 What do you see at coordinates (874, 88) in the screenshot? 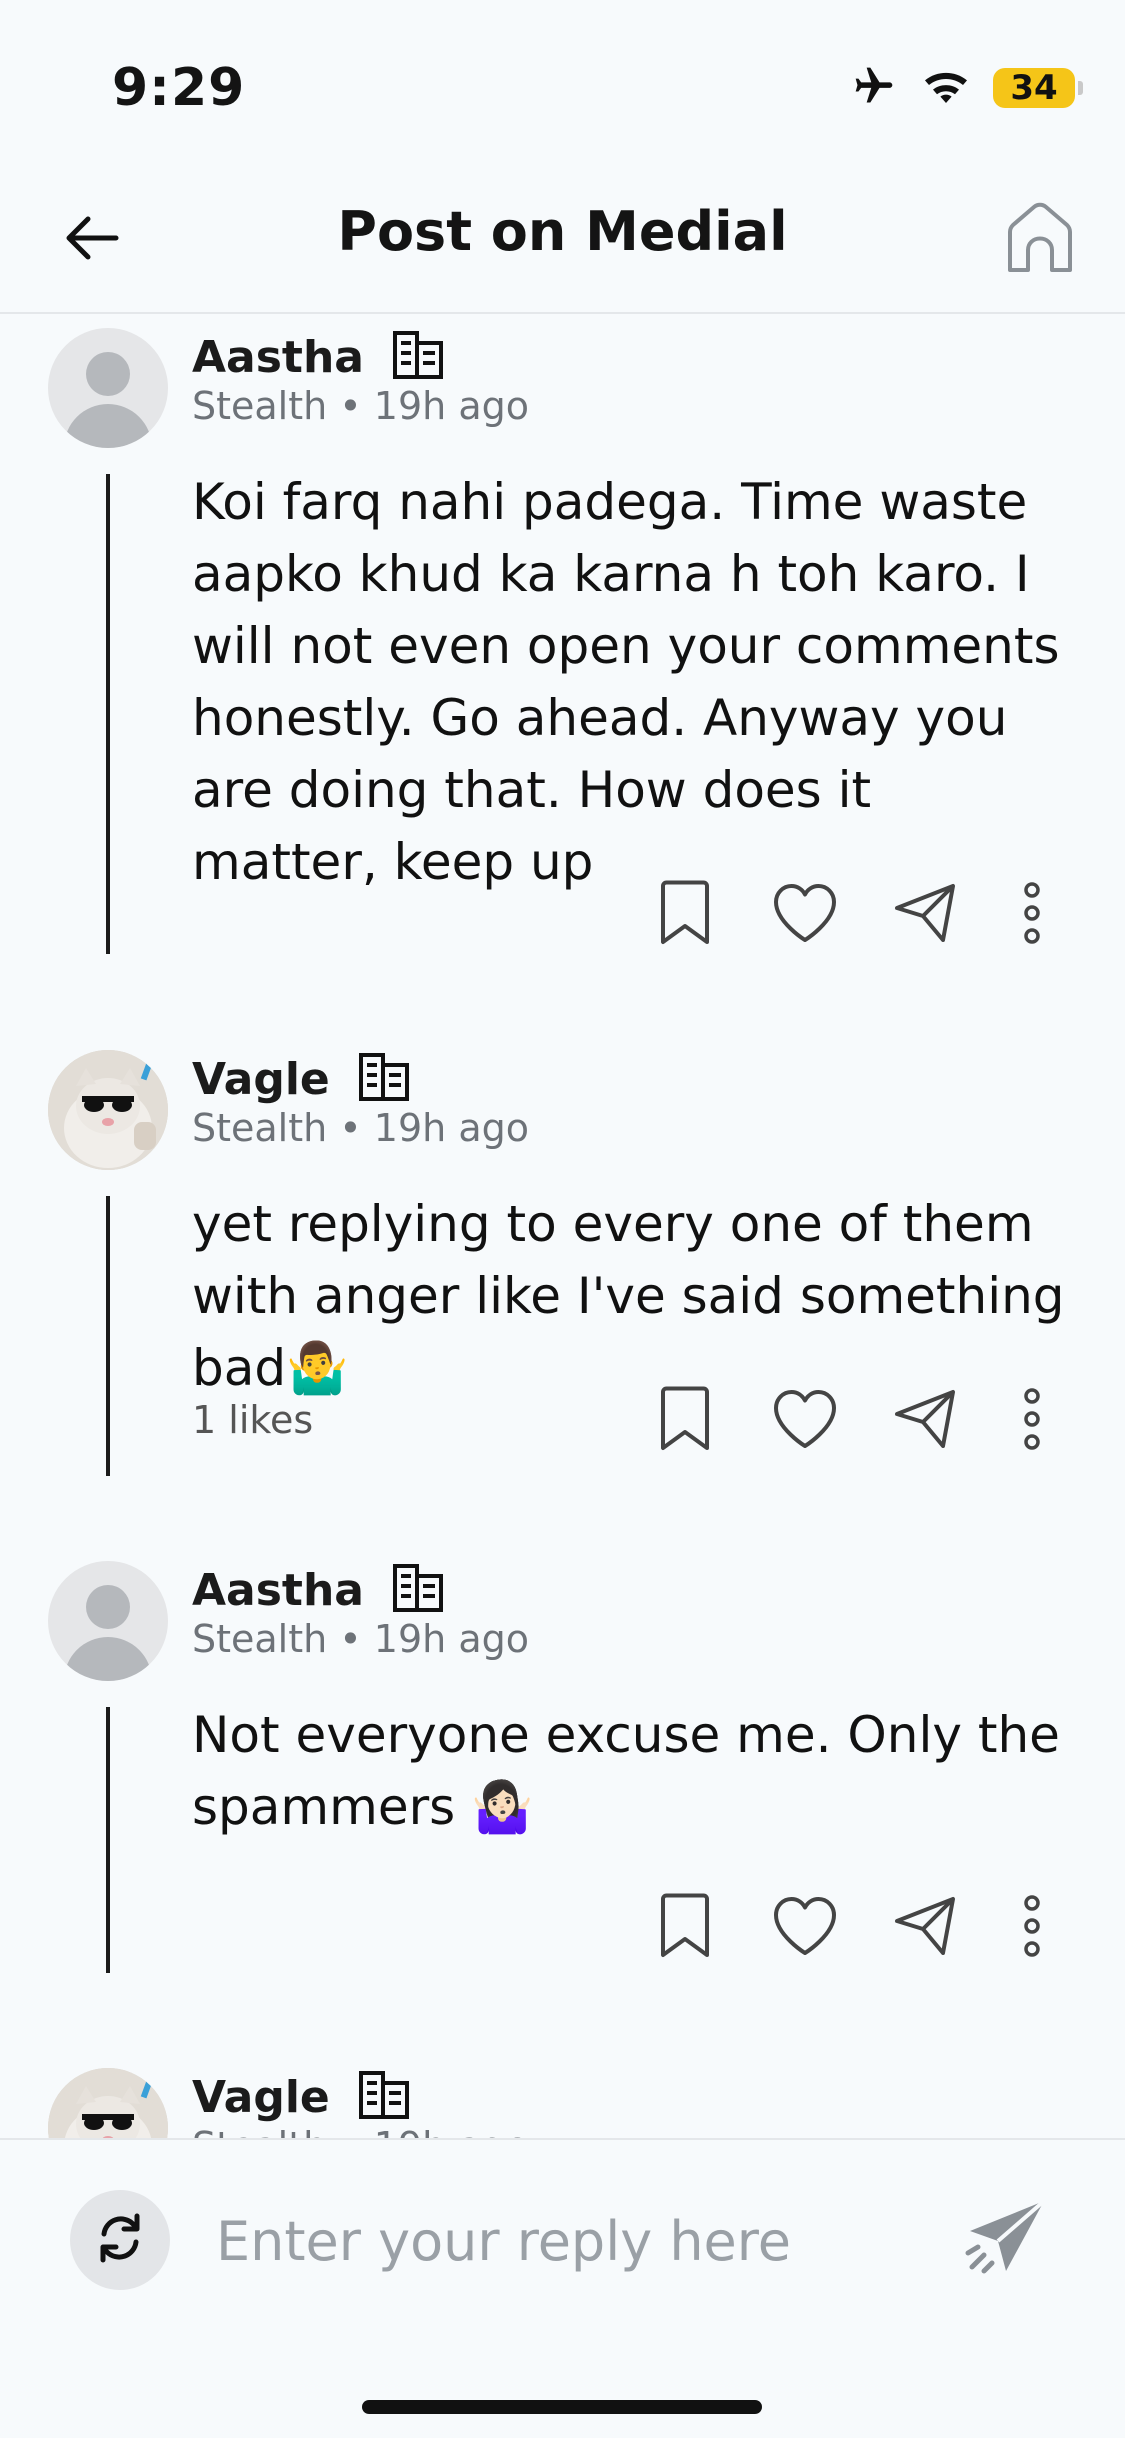
I see `airplane-icon` at bounding box center [874, 88].